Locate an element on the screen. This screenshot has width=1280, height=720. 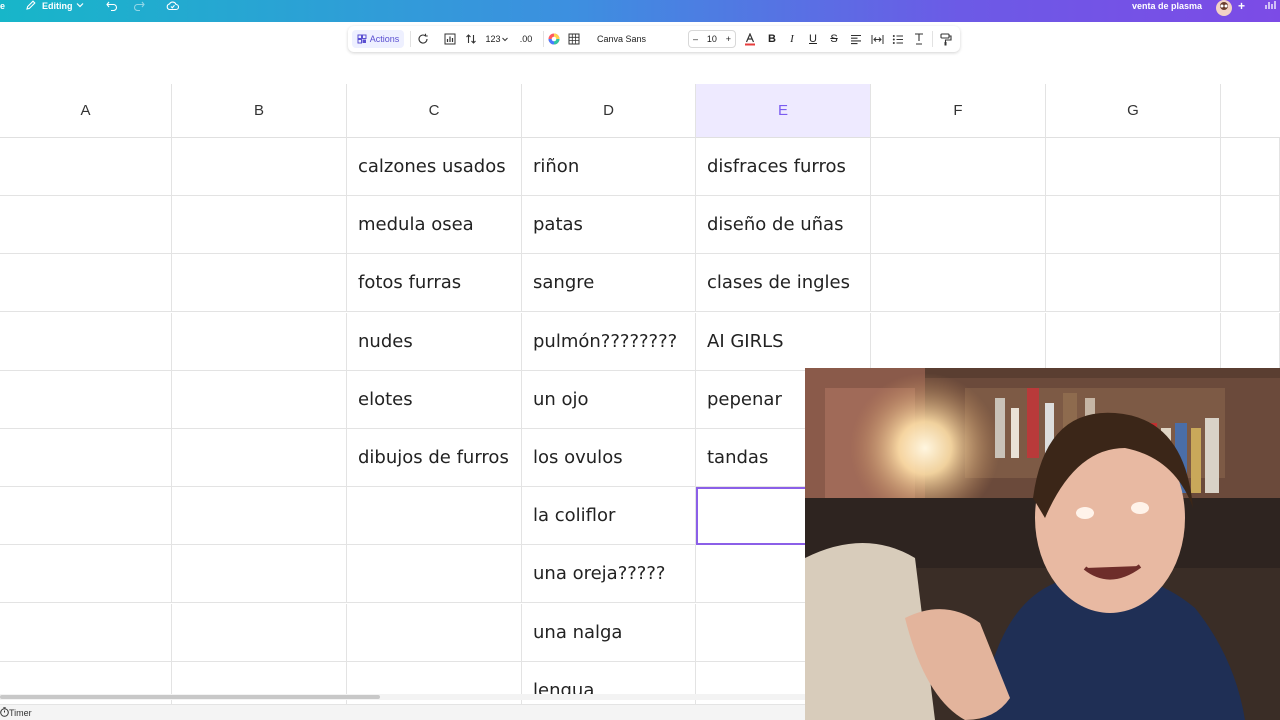
column-header-a: A is located at coordinates (86, 111).